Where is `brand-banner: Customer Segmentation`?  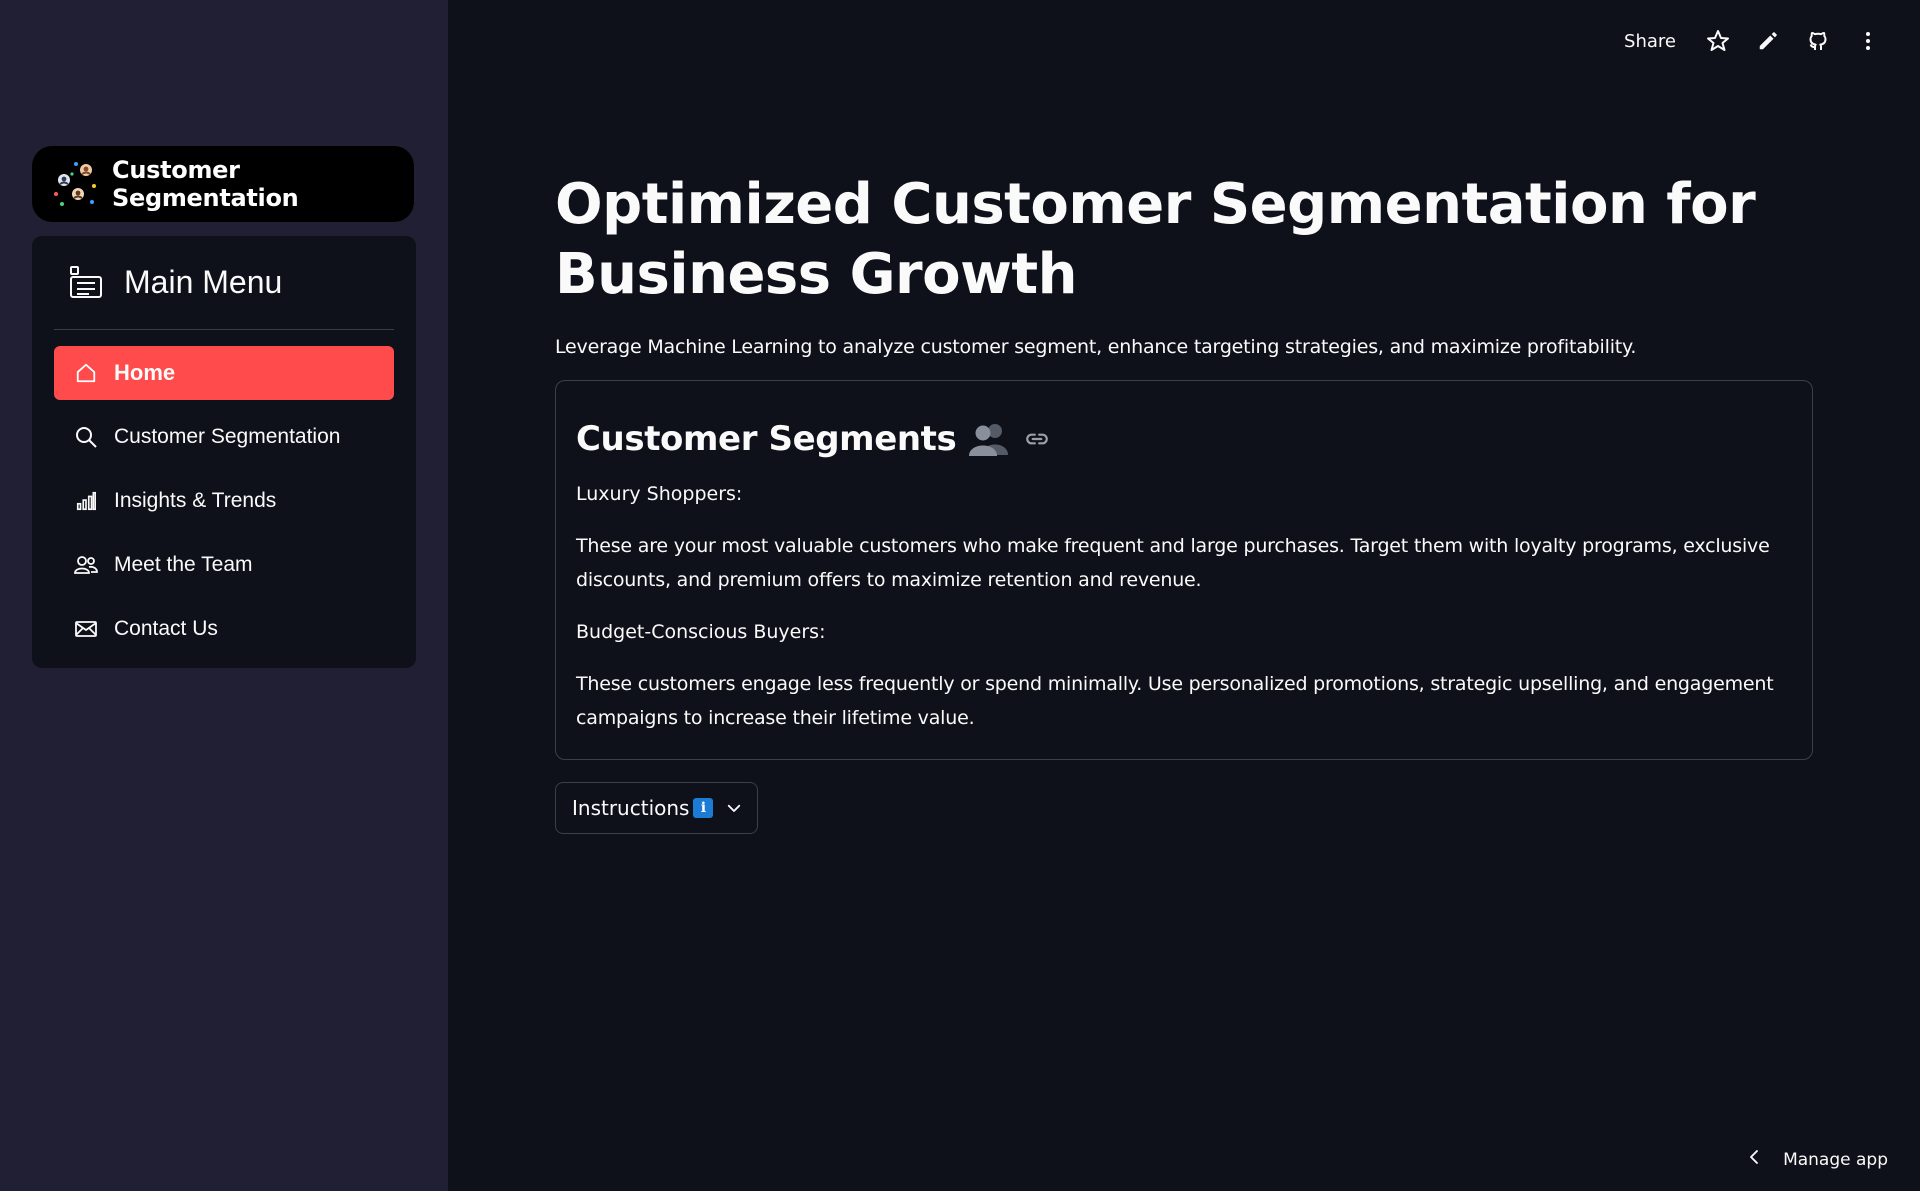
brand-banner: Customer Segmentation is located at coordinates (223, 184).